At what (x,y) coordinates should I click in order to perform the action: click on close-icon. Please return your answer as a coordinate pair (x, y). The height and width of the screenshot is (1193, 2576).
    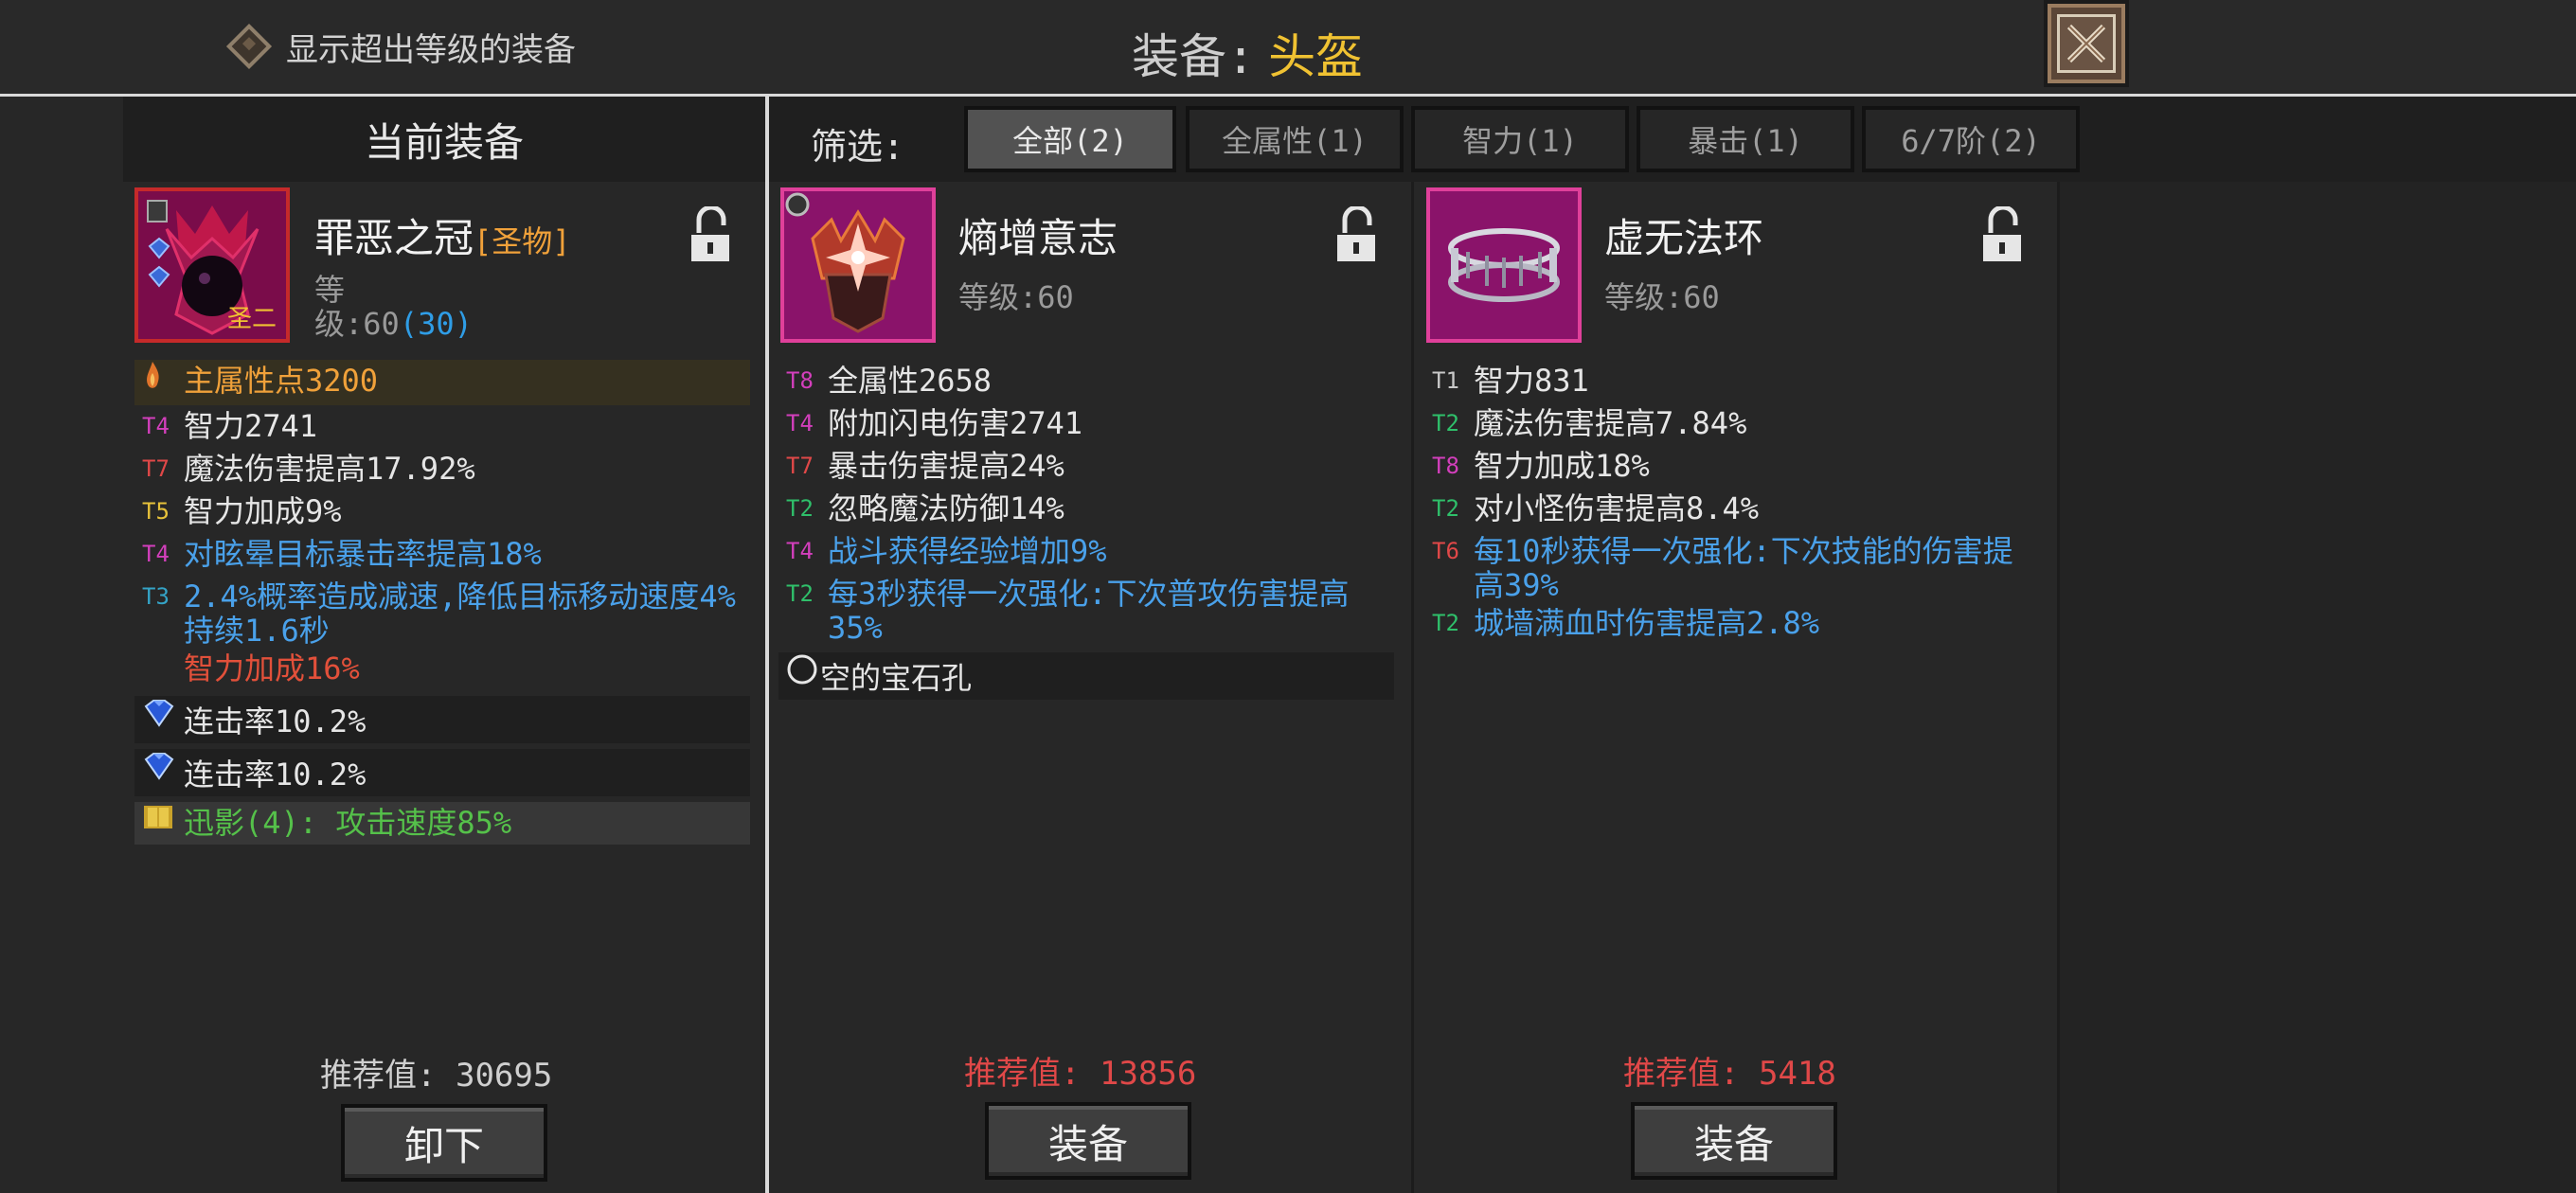
    Looking at the image, I should click on (2086, 43).